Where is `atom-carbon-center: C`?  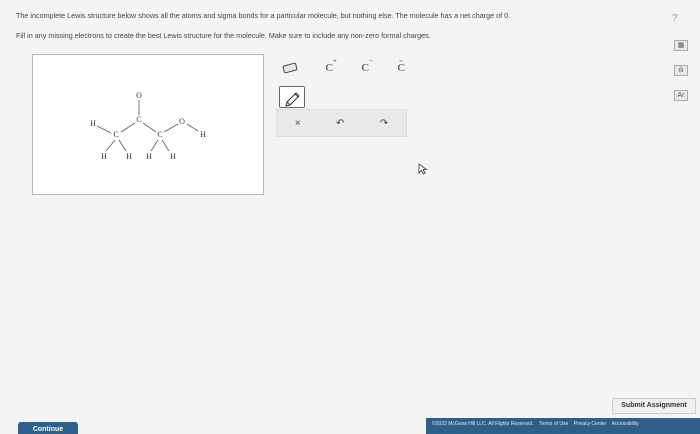 atom-carbon-center: C is located at coordinates (138, 119).